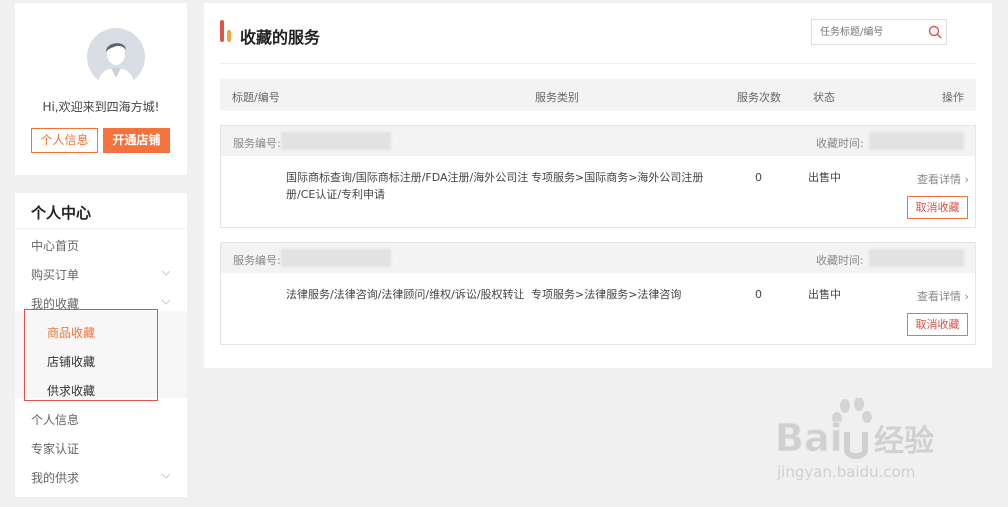 Image resolution: width=1008 pixels, height=507 pixels. What do you see at coordinates (101, 228) in the screenshot?
I see `menu-divider` at bounding box center [101, 228].